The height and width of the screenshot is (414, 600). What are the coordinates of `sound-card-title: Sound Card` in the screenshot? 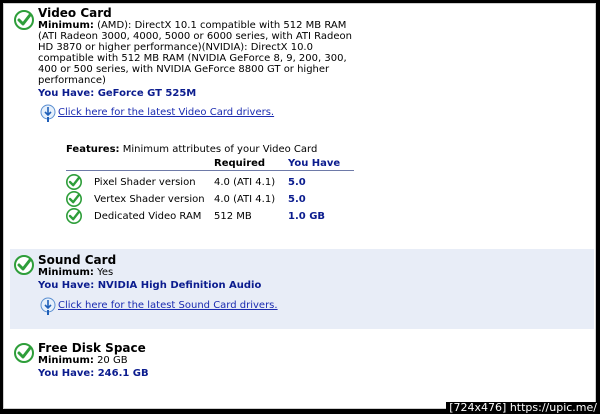 It's located at (77, 260).